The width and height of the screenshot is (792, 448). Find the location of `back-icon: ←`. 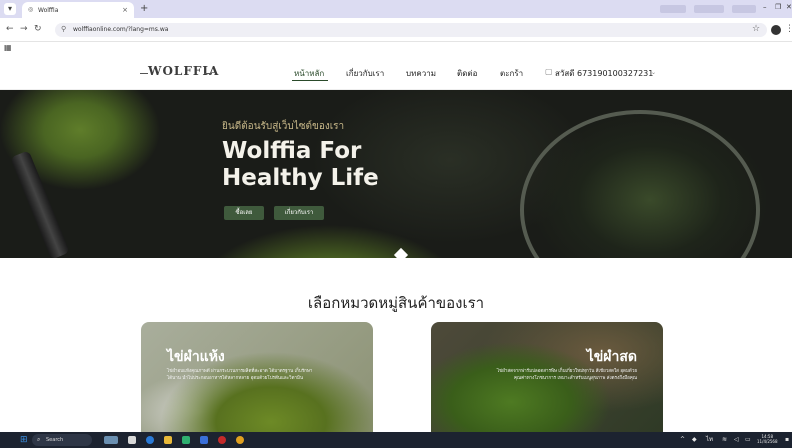

back-icon: ← is located at coordinates (10, 29).